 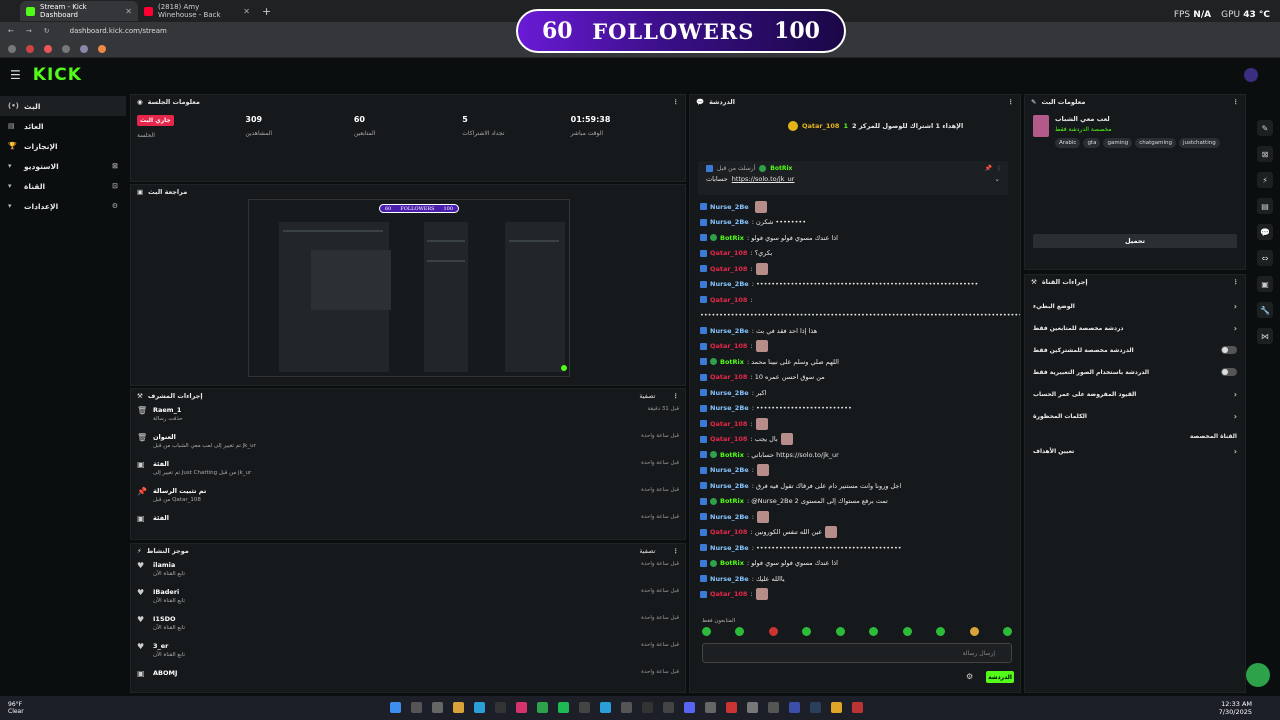 What do you see at coordinates (1135, 451) in the screenshot?
I see `set-goals-row: تعيين الأهداف ›` at bounding box center [1135, 451].